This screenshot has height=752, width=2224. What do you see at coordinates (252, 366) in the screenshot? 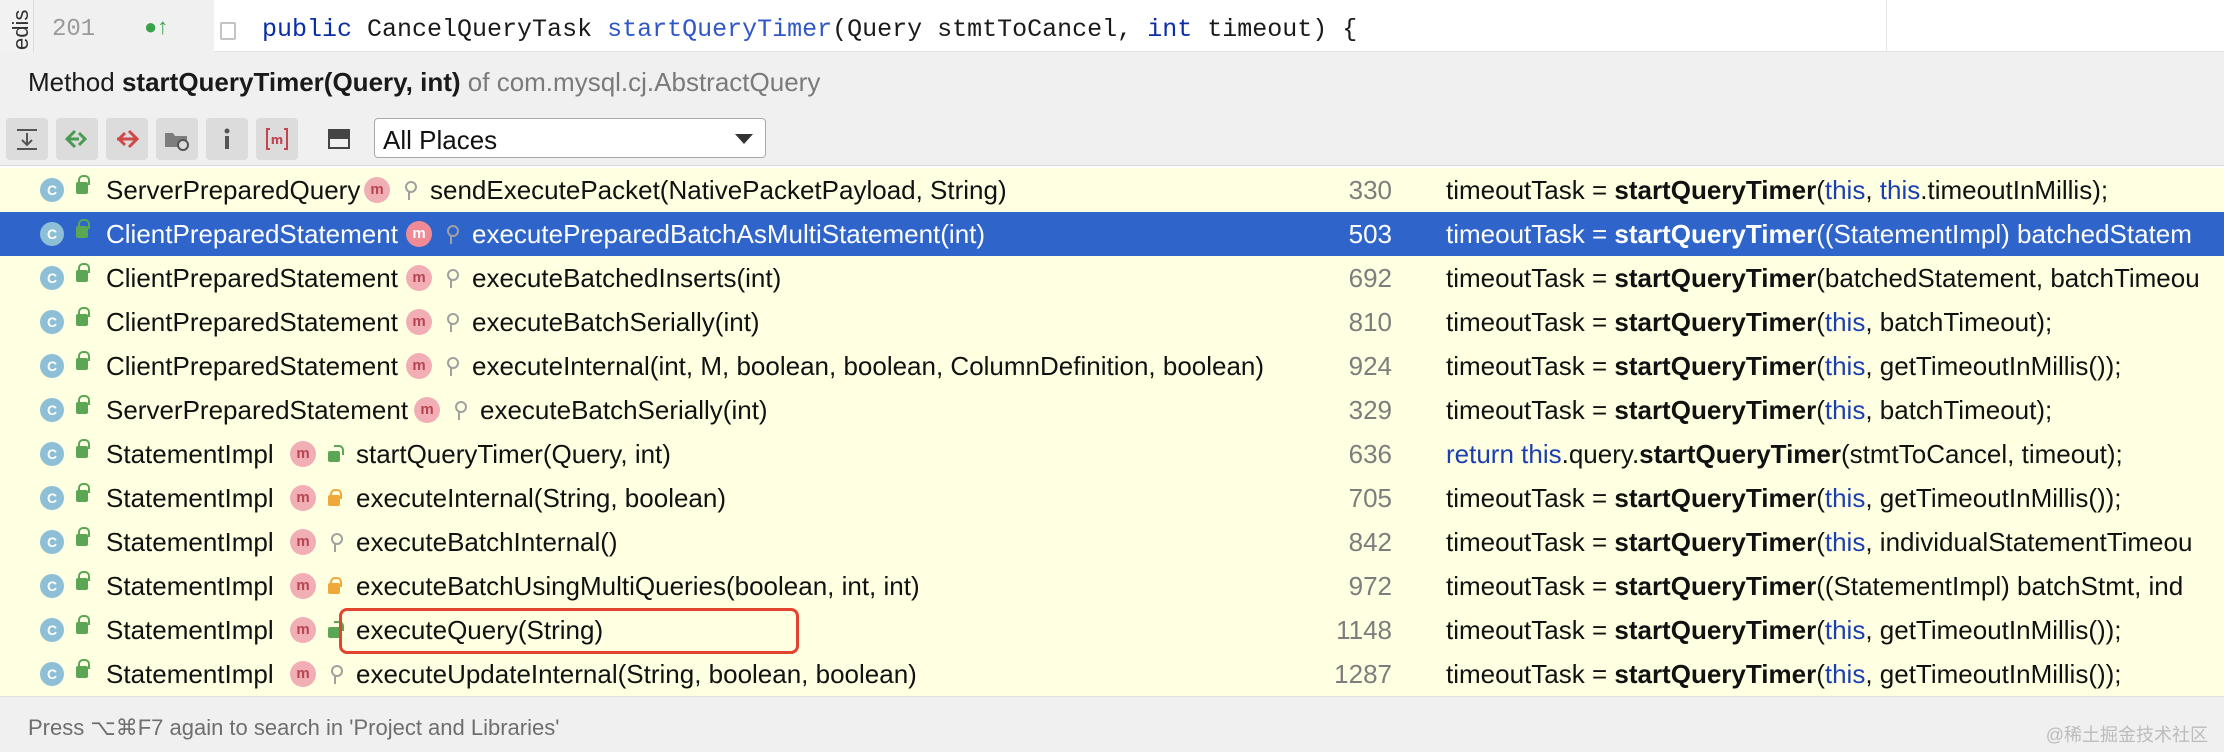
I see `usage-class-name: ClientPreparedStatement` at bounding box center [252, 366].